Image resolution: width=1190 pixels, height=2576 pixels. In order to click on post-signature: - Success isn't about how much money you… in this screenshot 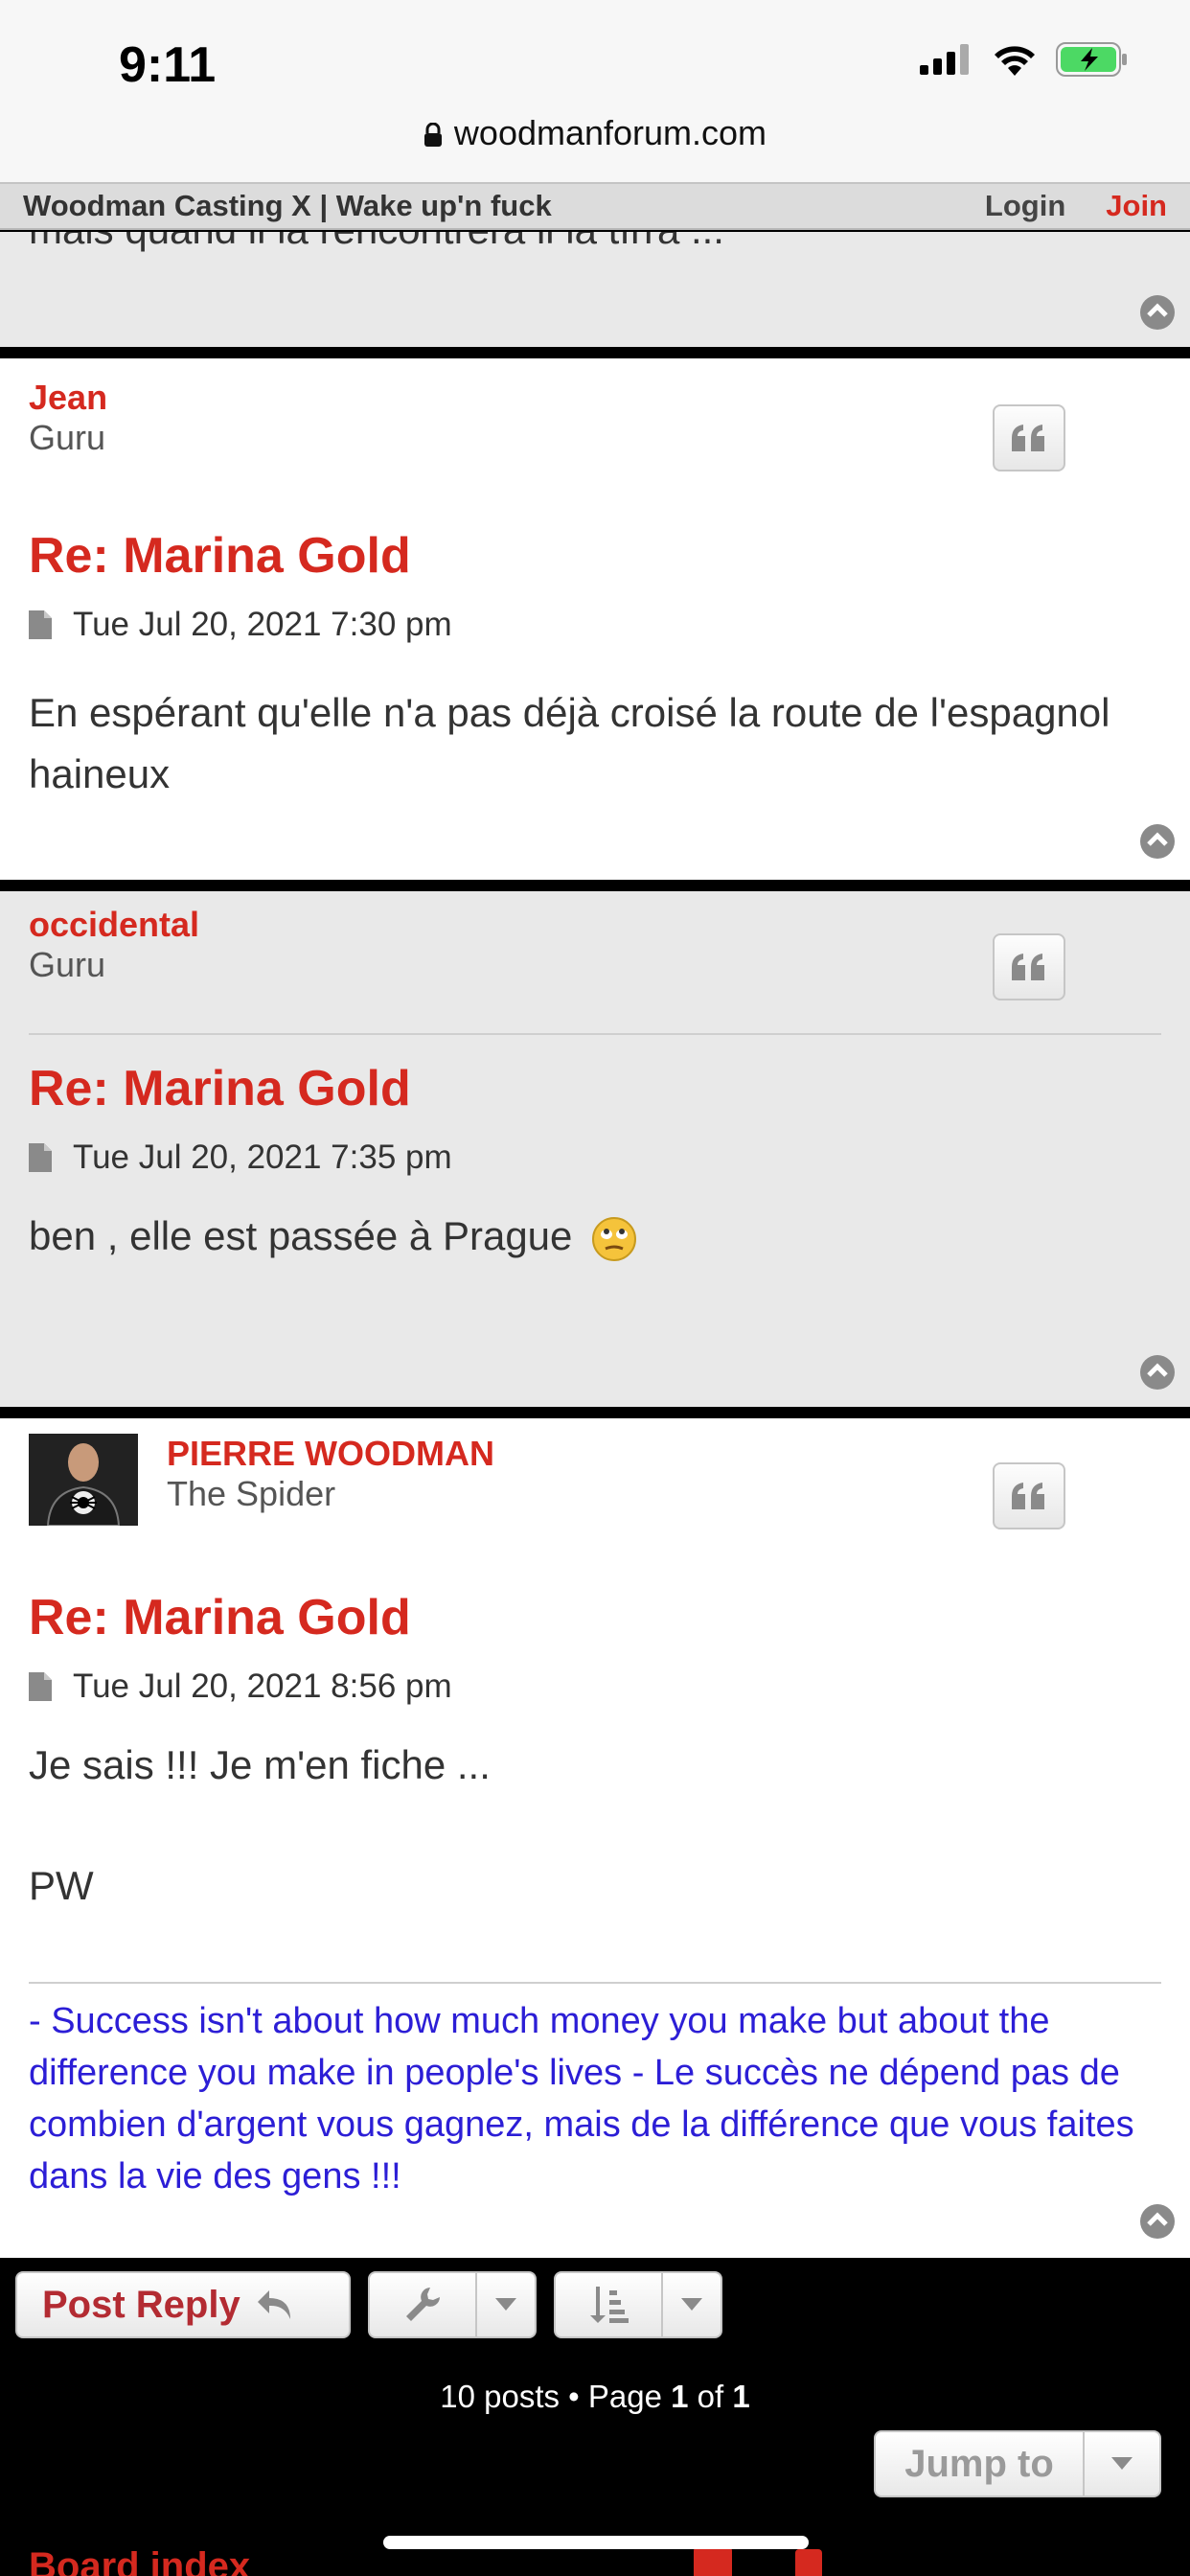, I will do `click(581, 2098)`.